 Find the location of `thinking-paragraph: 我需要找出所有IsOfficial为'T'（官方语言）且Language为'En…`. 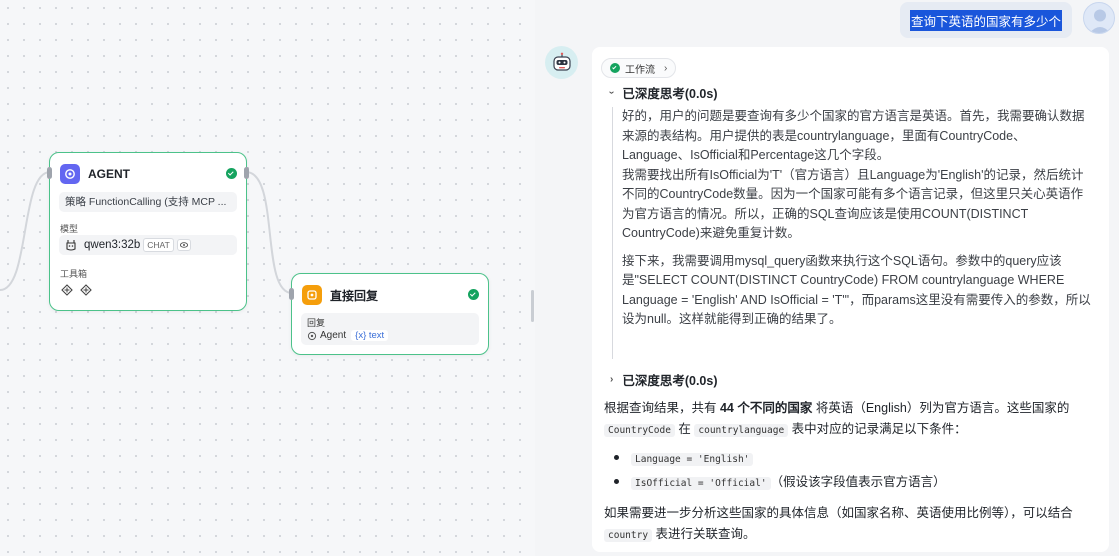

thinking-paragraph: 我需要找出所有IsOfficial为'T'（官方语言）且Language为'En… is located at coordinates (853, 204).